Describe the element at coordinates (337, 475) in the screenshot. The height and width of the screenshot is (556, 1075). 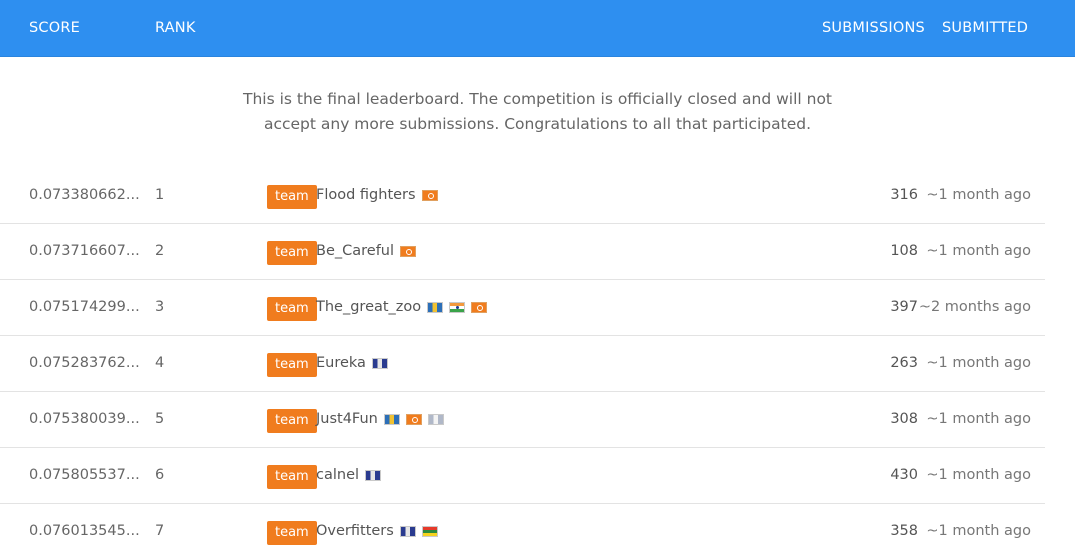
I see `team-name-link: calnel` at that location.